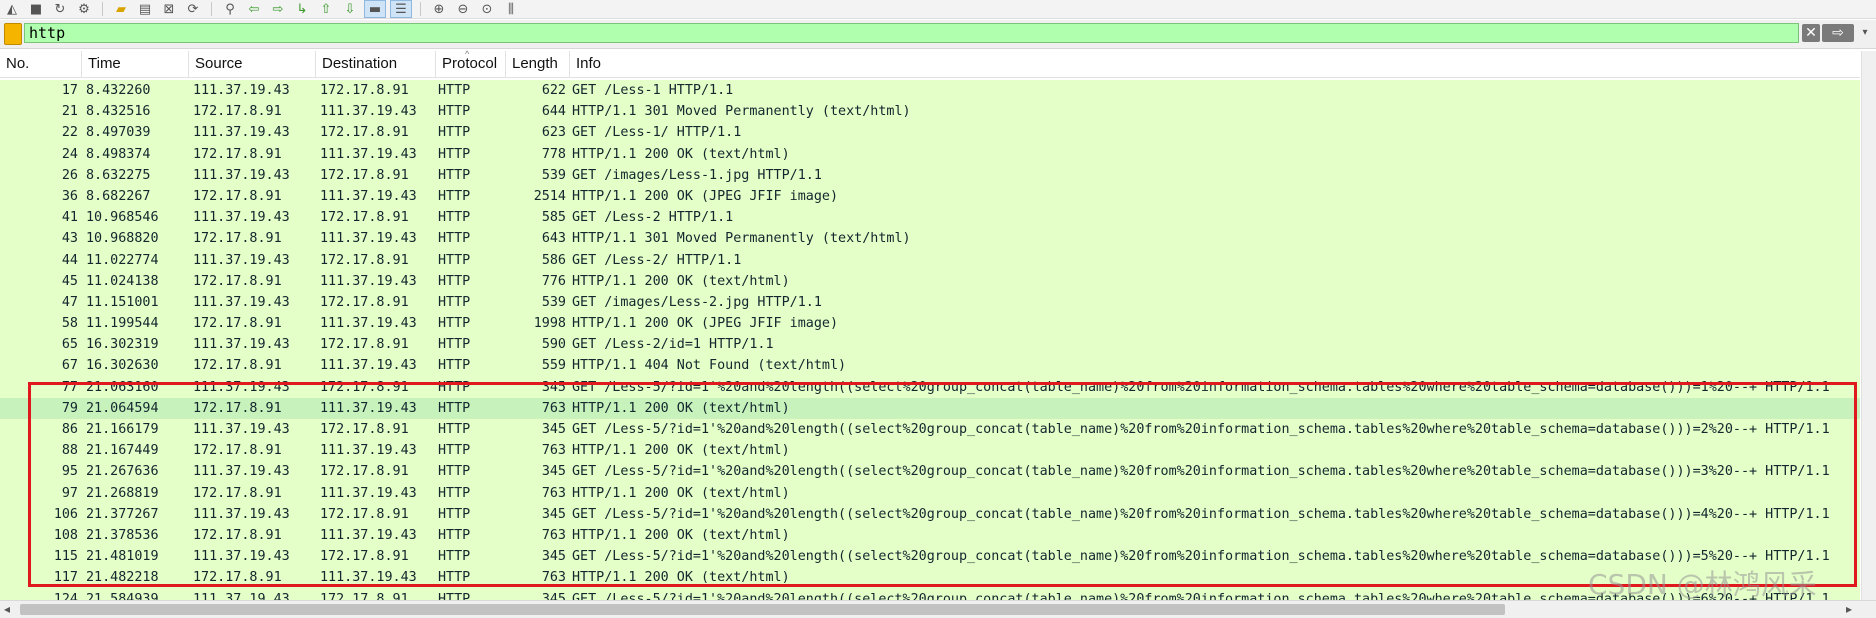  Describe the element at coordinates (60, 9) in the screenshot. I see `restart-icon: ↻` at that location.